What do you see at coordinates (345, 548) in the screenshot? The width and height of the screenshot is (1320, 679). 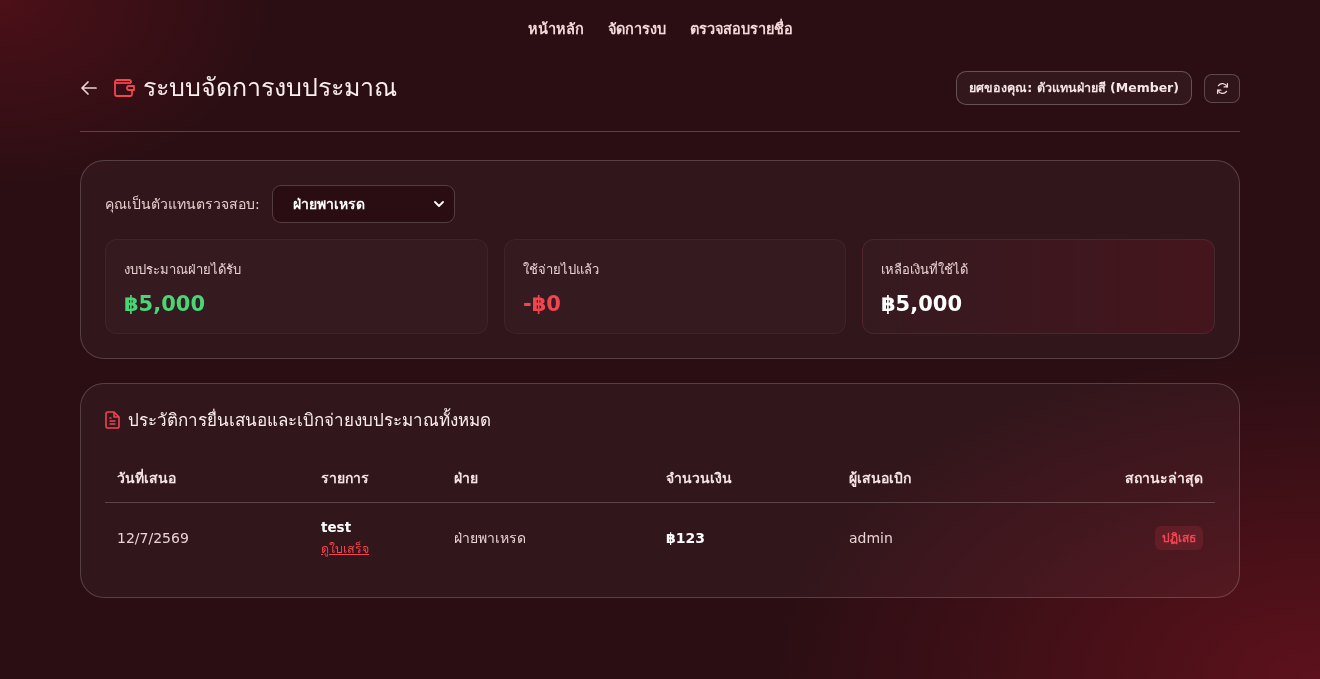 I see `receipt-link: ดูใบเสร็จ` at bounding box center [345, 548].